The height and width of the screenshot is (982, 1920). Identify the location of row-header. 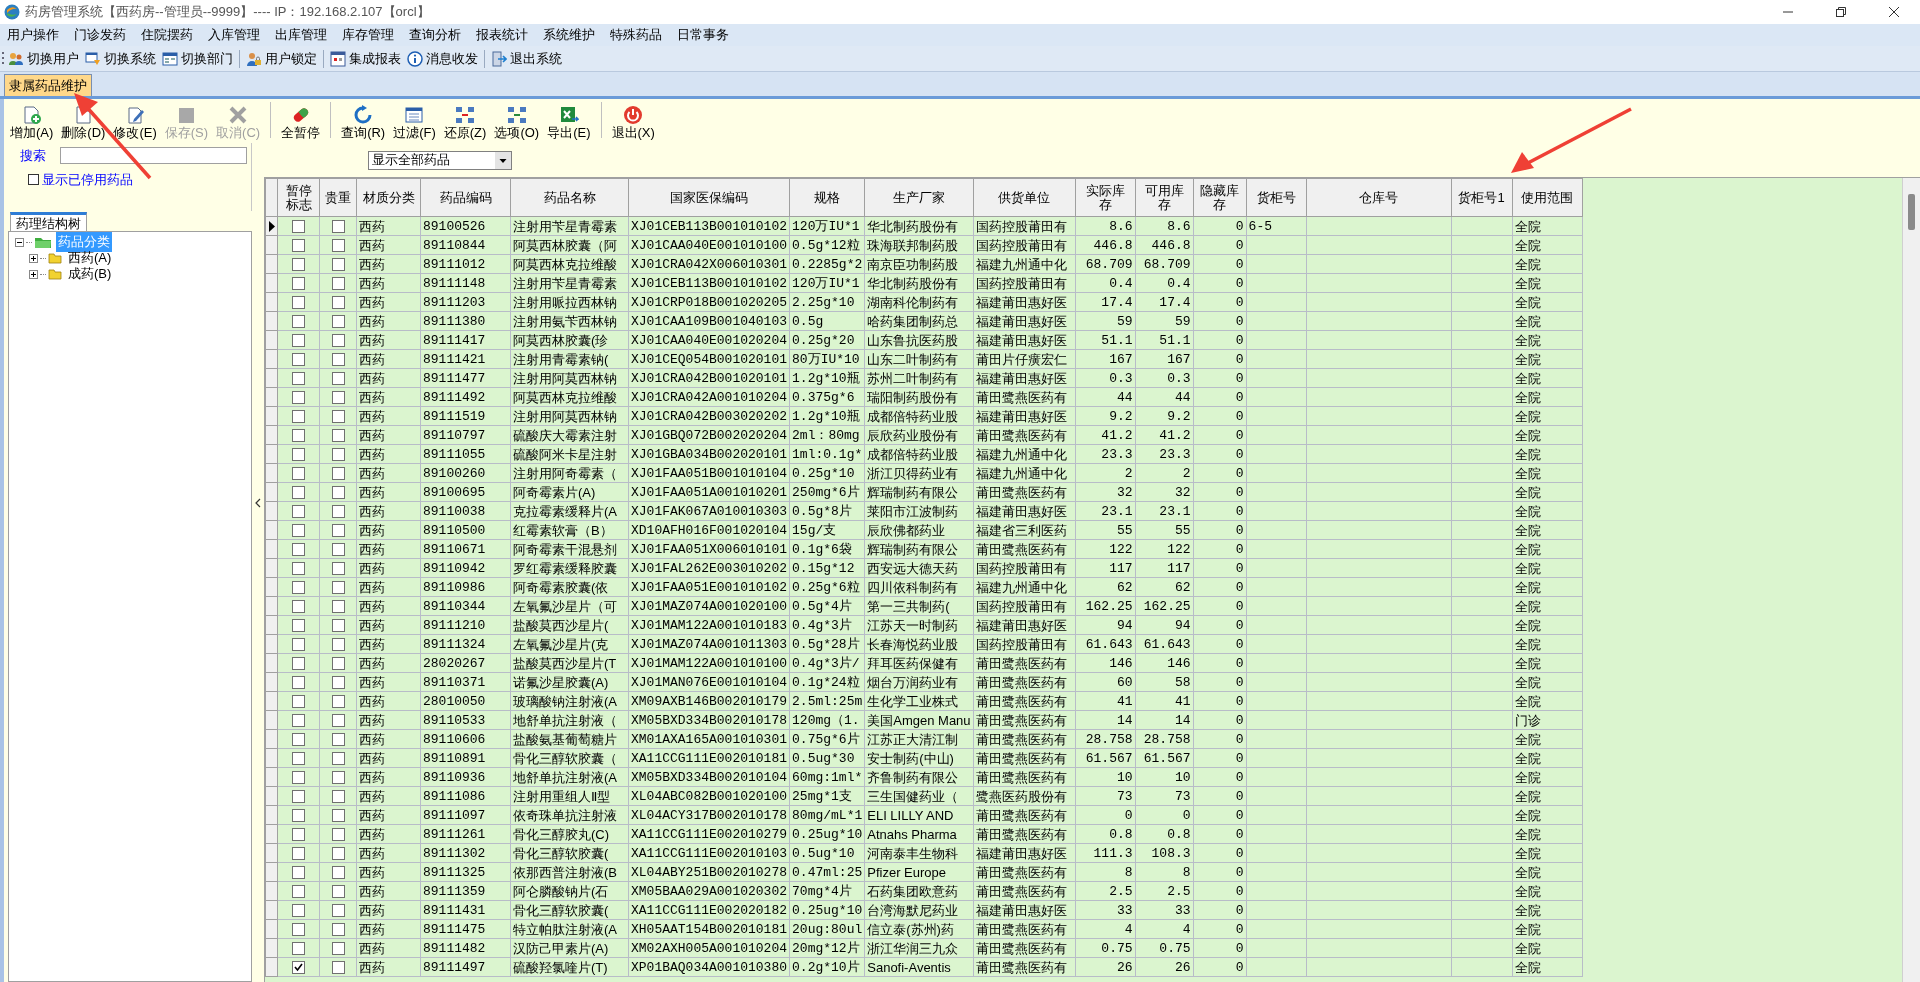
(271, 226).